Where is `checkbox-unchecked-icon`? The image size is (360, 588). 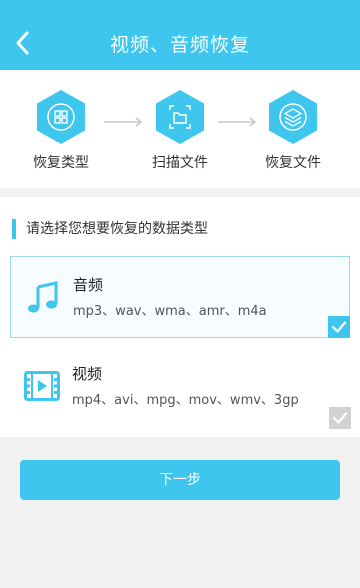
checkbox-unchecked-icon is located at coordinates (340, 418).